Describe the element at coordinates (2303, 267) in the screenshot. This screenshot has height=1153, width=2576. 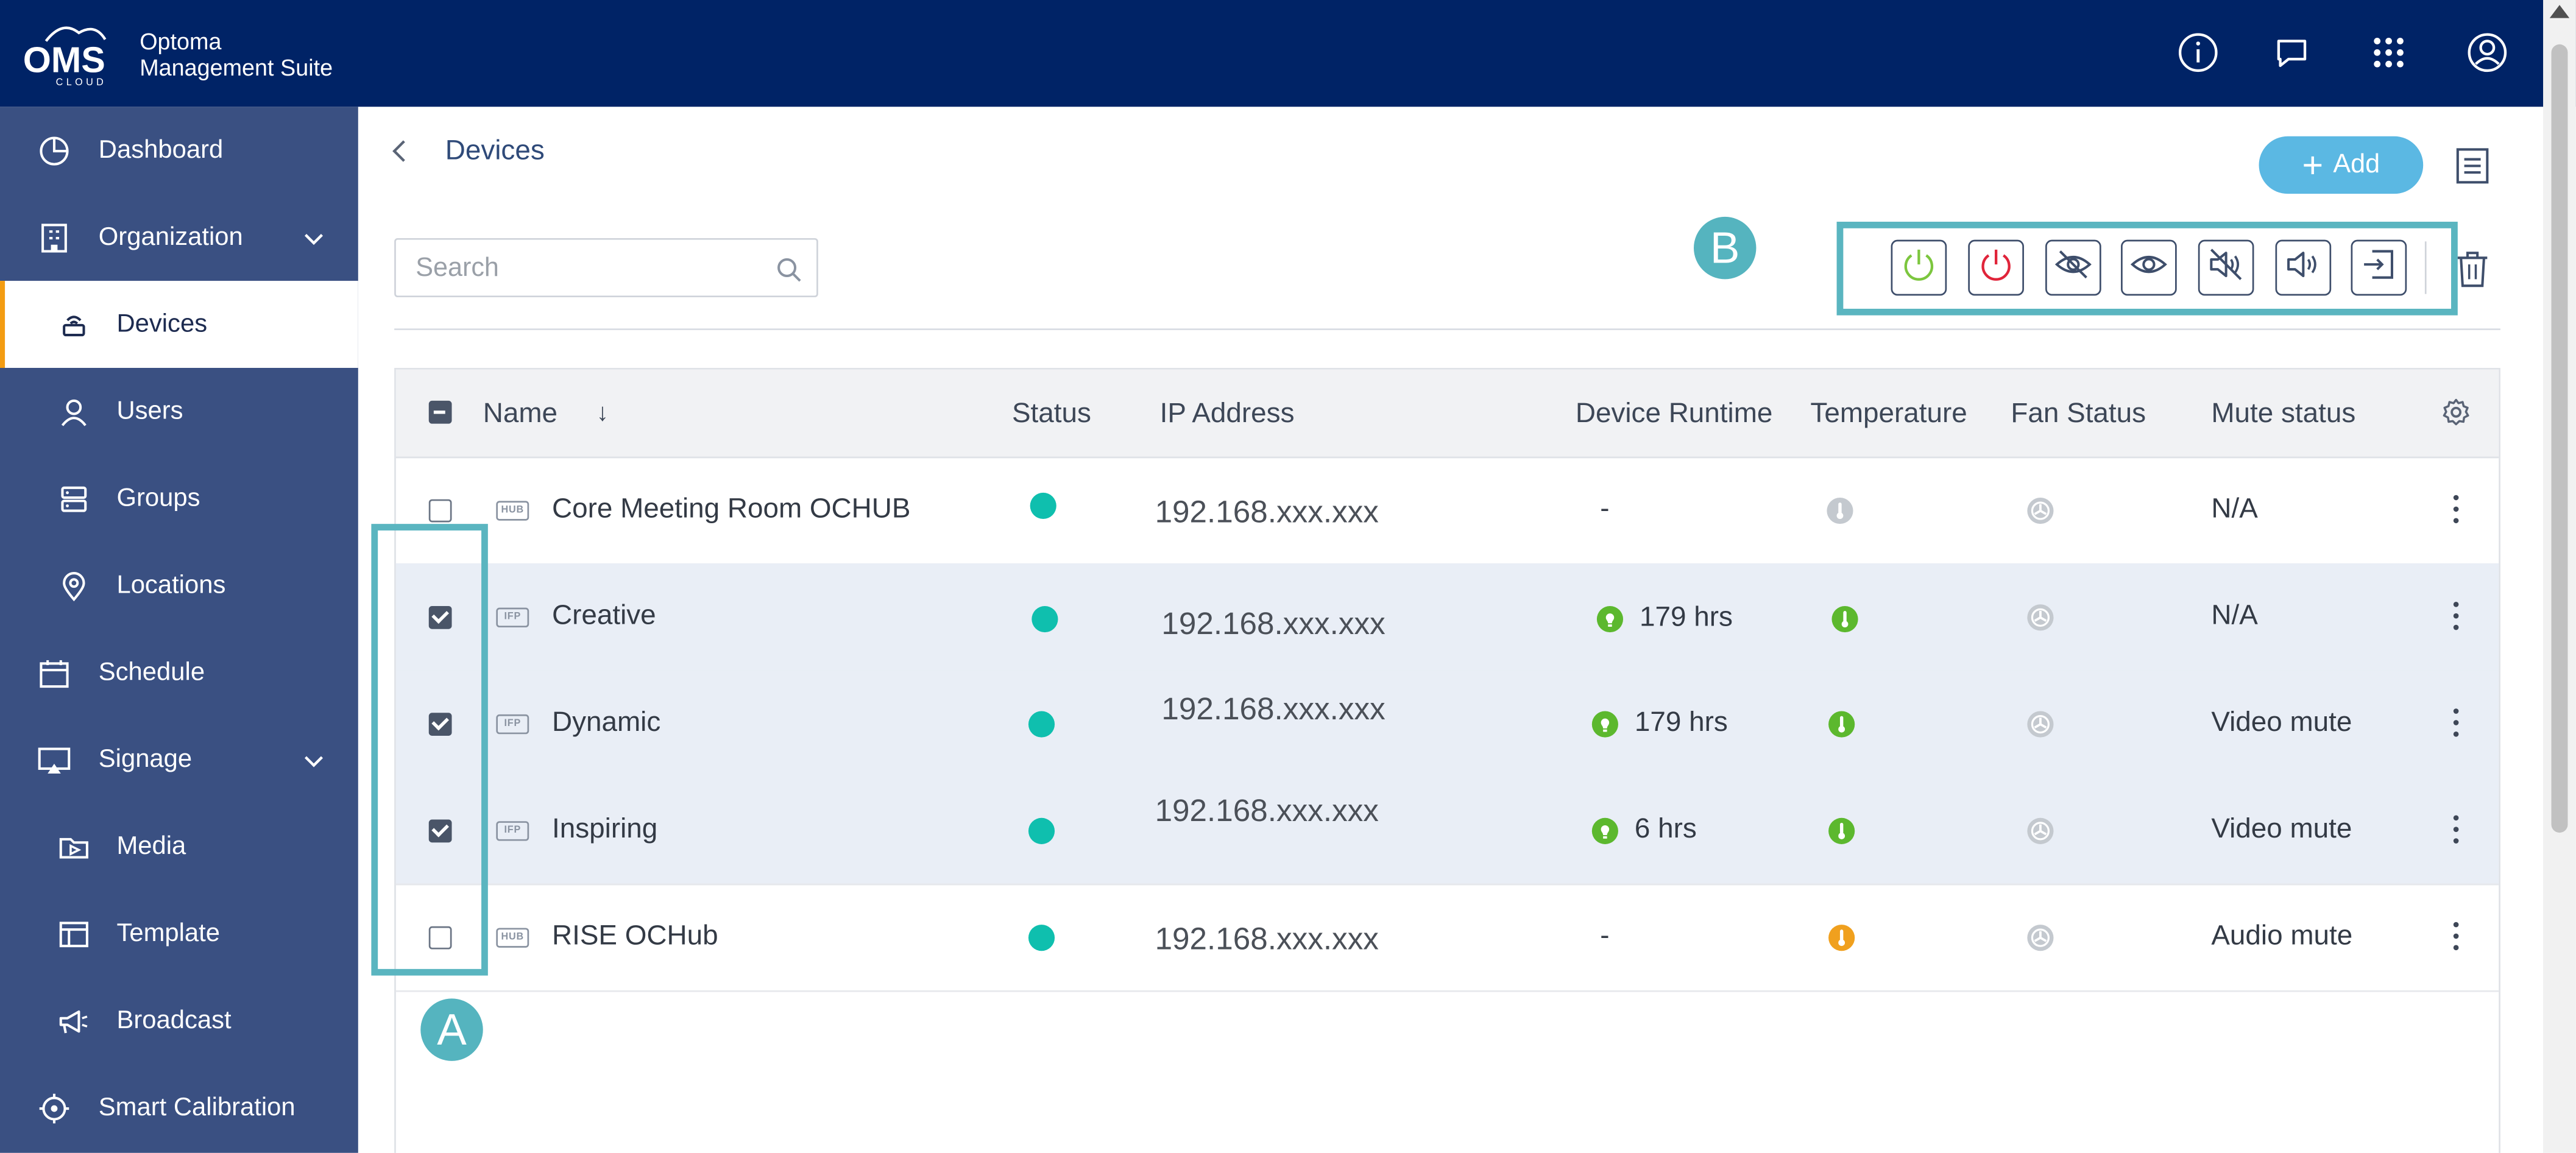
I see `audio-mute-off-button` at that location.